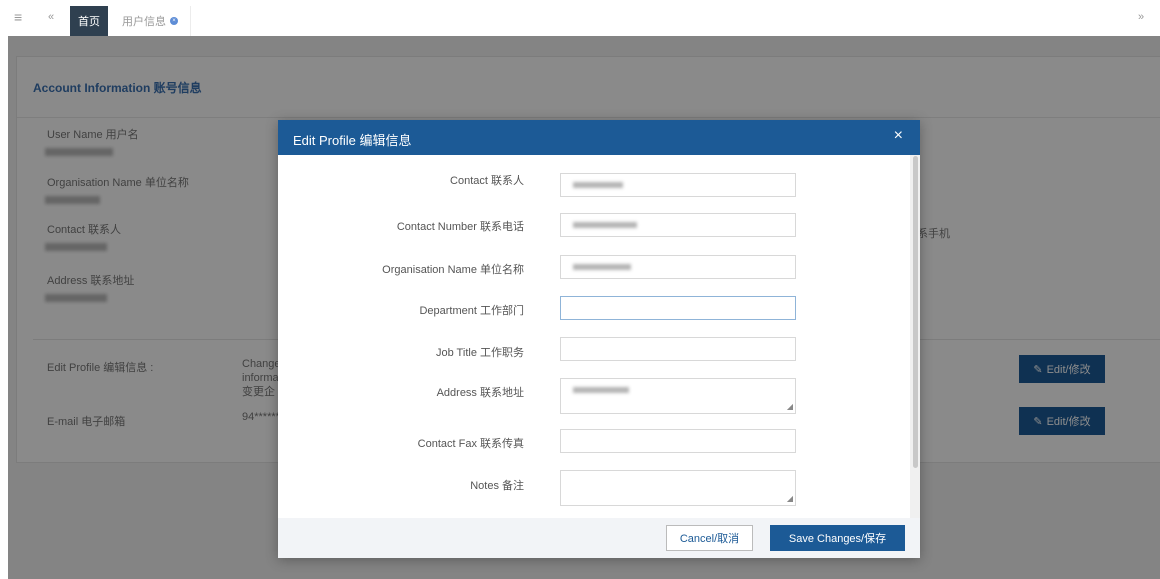 The height and width of the screenshot is (579, 1160). What do you see at coordinates (602, 267) in the screenshot?
I see `organisation-name-input-value` at bounding box center [602, 267].